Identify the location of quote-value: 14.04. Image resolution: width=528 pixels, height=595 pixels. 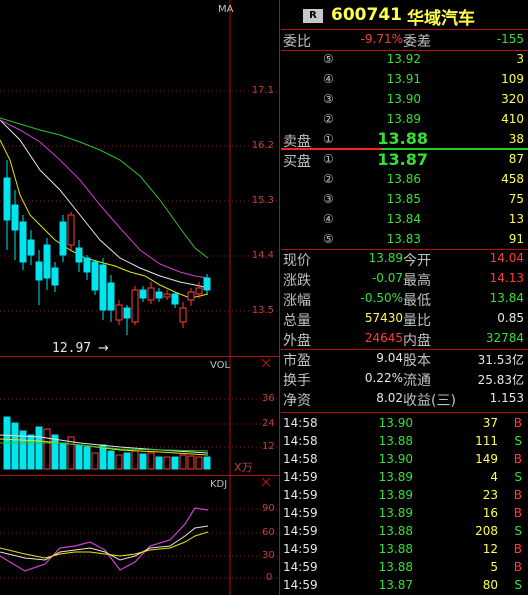
(506, 258).